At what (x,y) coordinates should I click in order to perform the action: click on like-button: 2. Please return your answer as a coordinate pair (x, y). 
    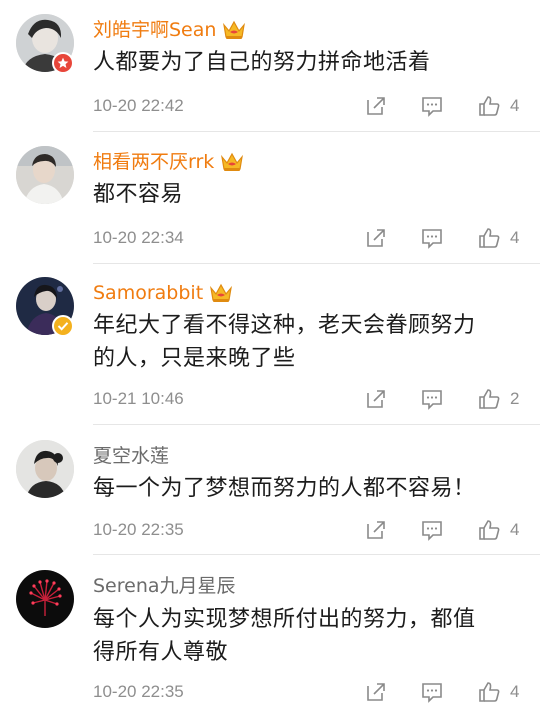
    Looking at the image, I should click on (498, 399).